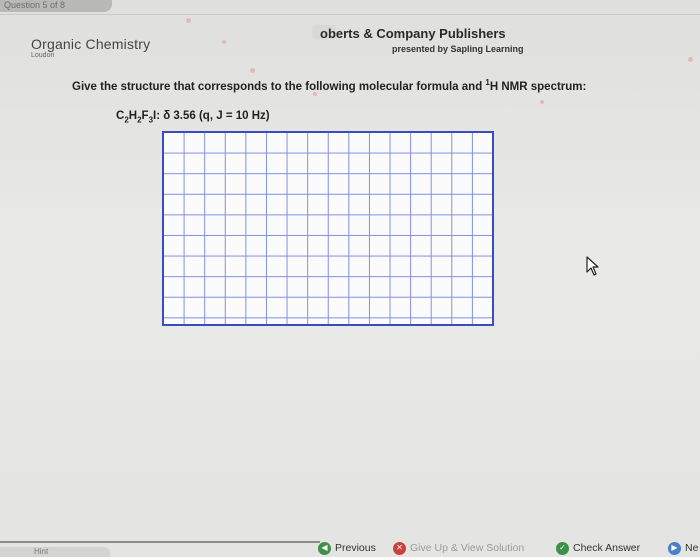 This screenshot has width=700, height=557. What do you see at coordinates (145, 116) in the screenshot?
I see `formula-f: F` at bounding box center [145, 116].